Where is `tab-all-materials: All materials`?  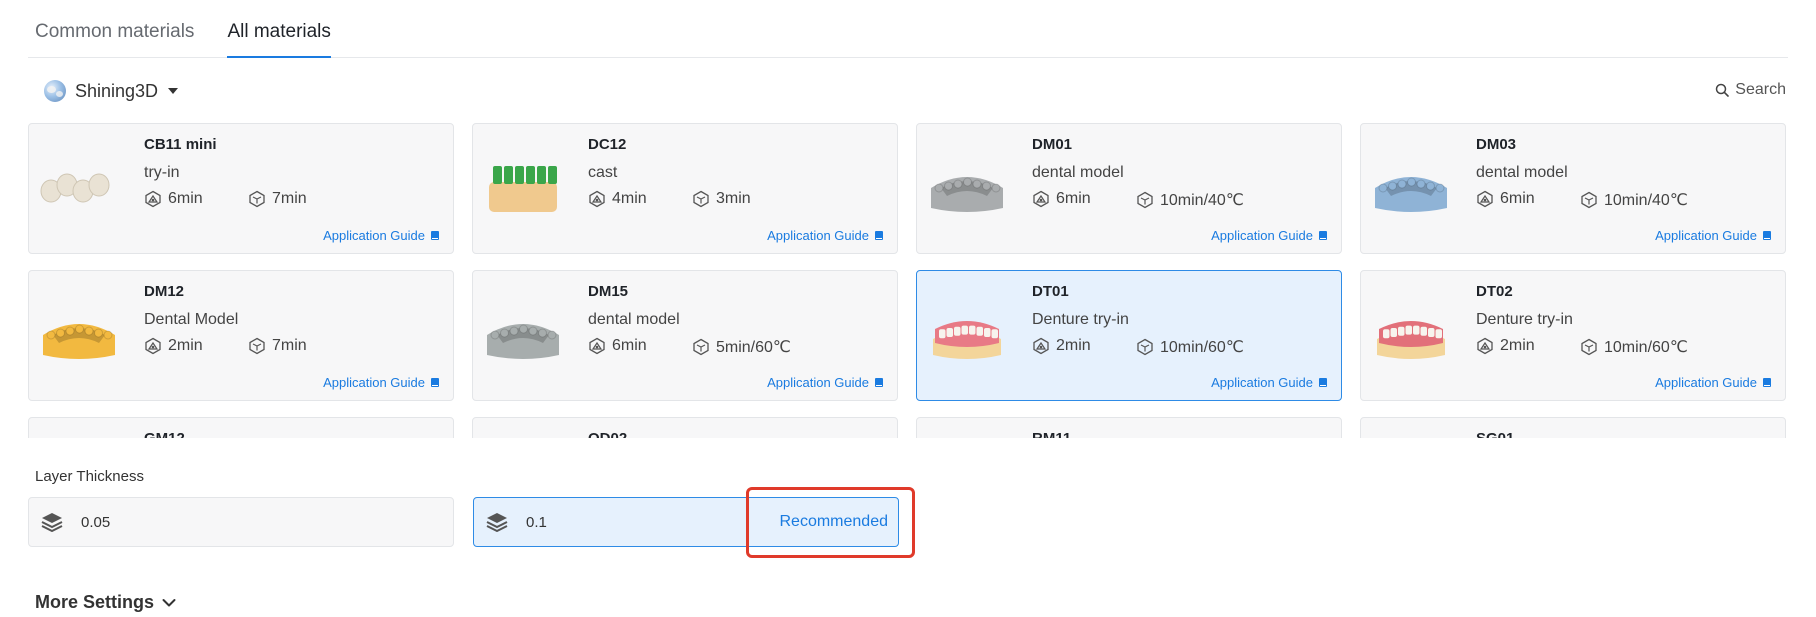
tab-all-materials: All materials is located at coordinates (279, 39).